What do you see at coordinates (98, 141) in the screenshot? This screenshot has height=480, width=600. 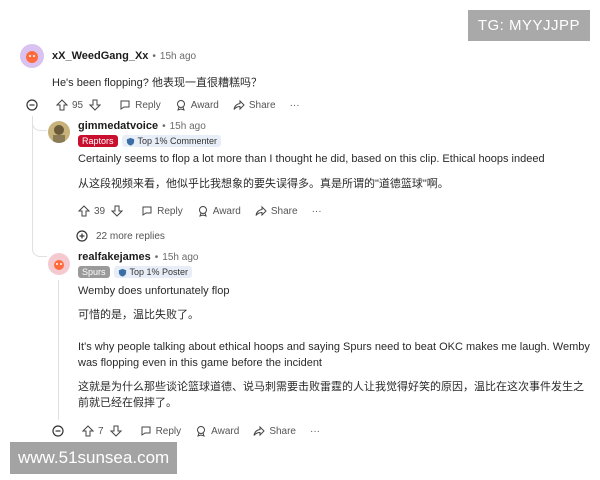 I see `user-flair: Raptors` at bounding box center [98, 141].